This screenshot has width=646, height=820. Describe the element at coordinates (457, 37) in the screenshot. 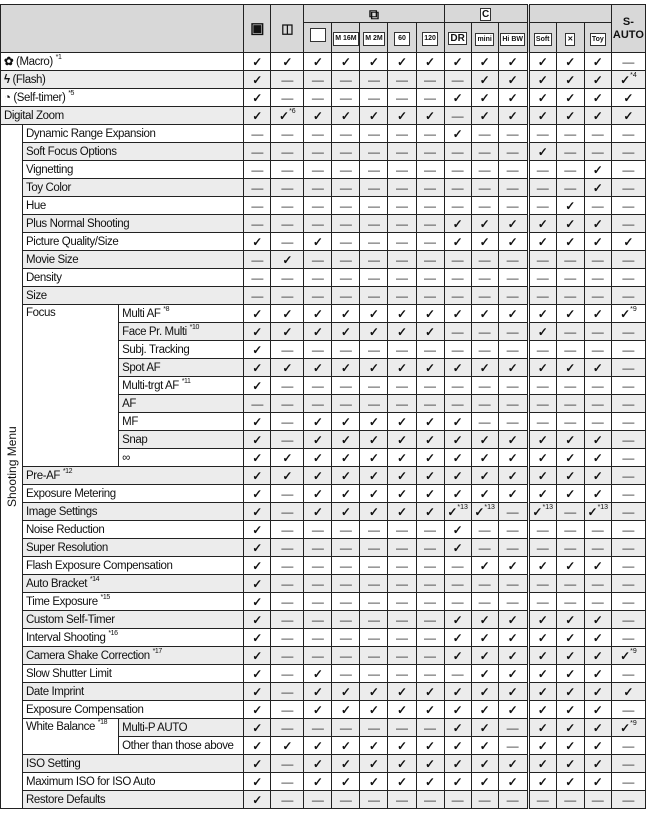

I see `scene-mode-0-icon: DR` at that location.